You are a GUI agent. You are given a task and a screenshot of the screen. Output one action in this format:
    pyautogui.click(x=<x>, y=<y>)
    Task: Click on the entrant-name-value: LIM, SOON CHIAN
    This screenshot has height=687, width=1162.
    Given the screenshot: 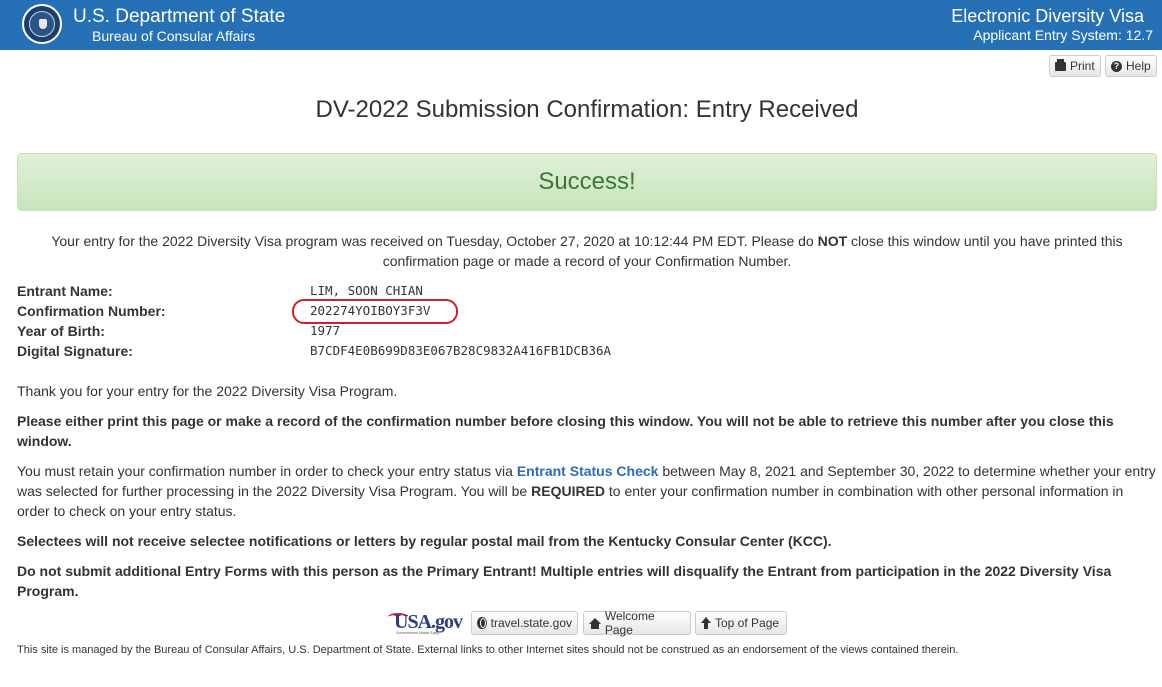 What is the action you would take?
    pyautogui.click(x=366, y=290)
    